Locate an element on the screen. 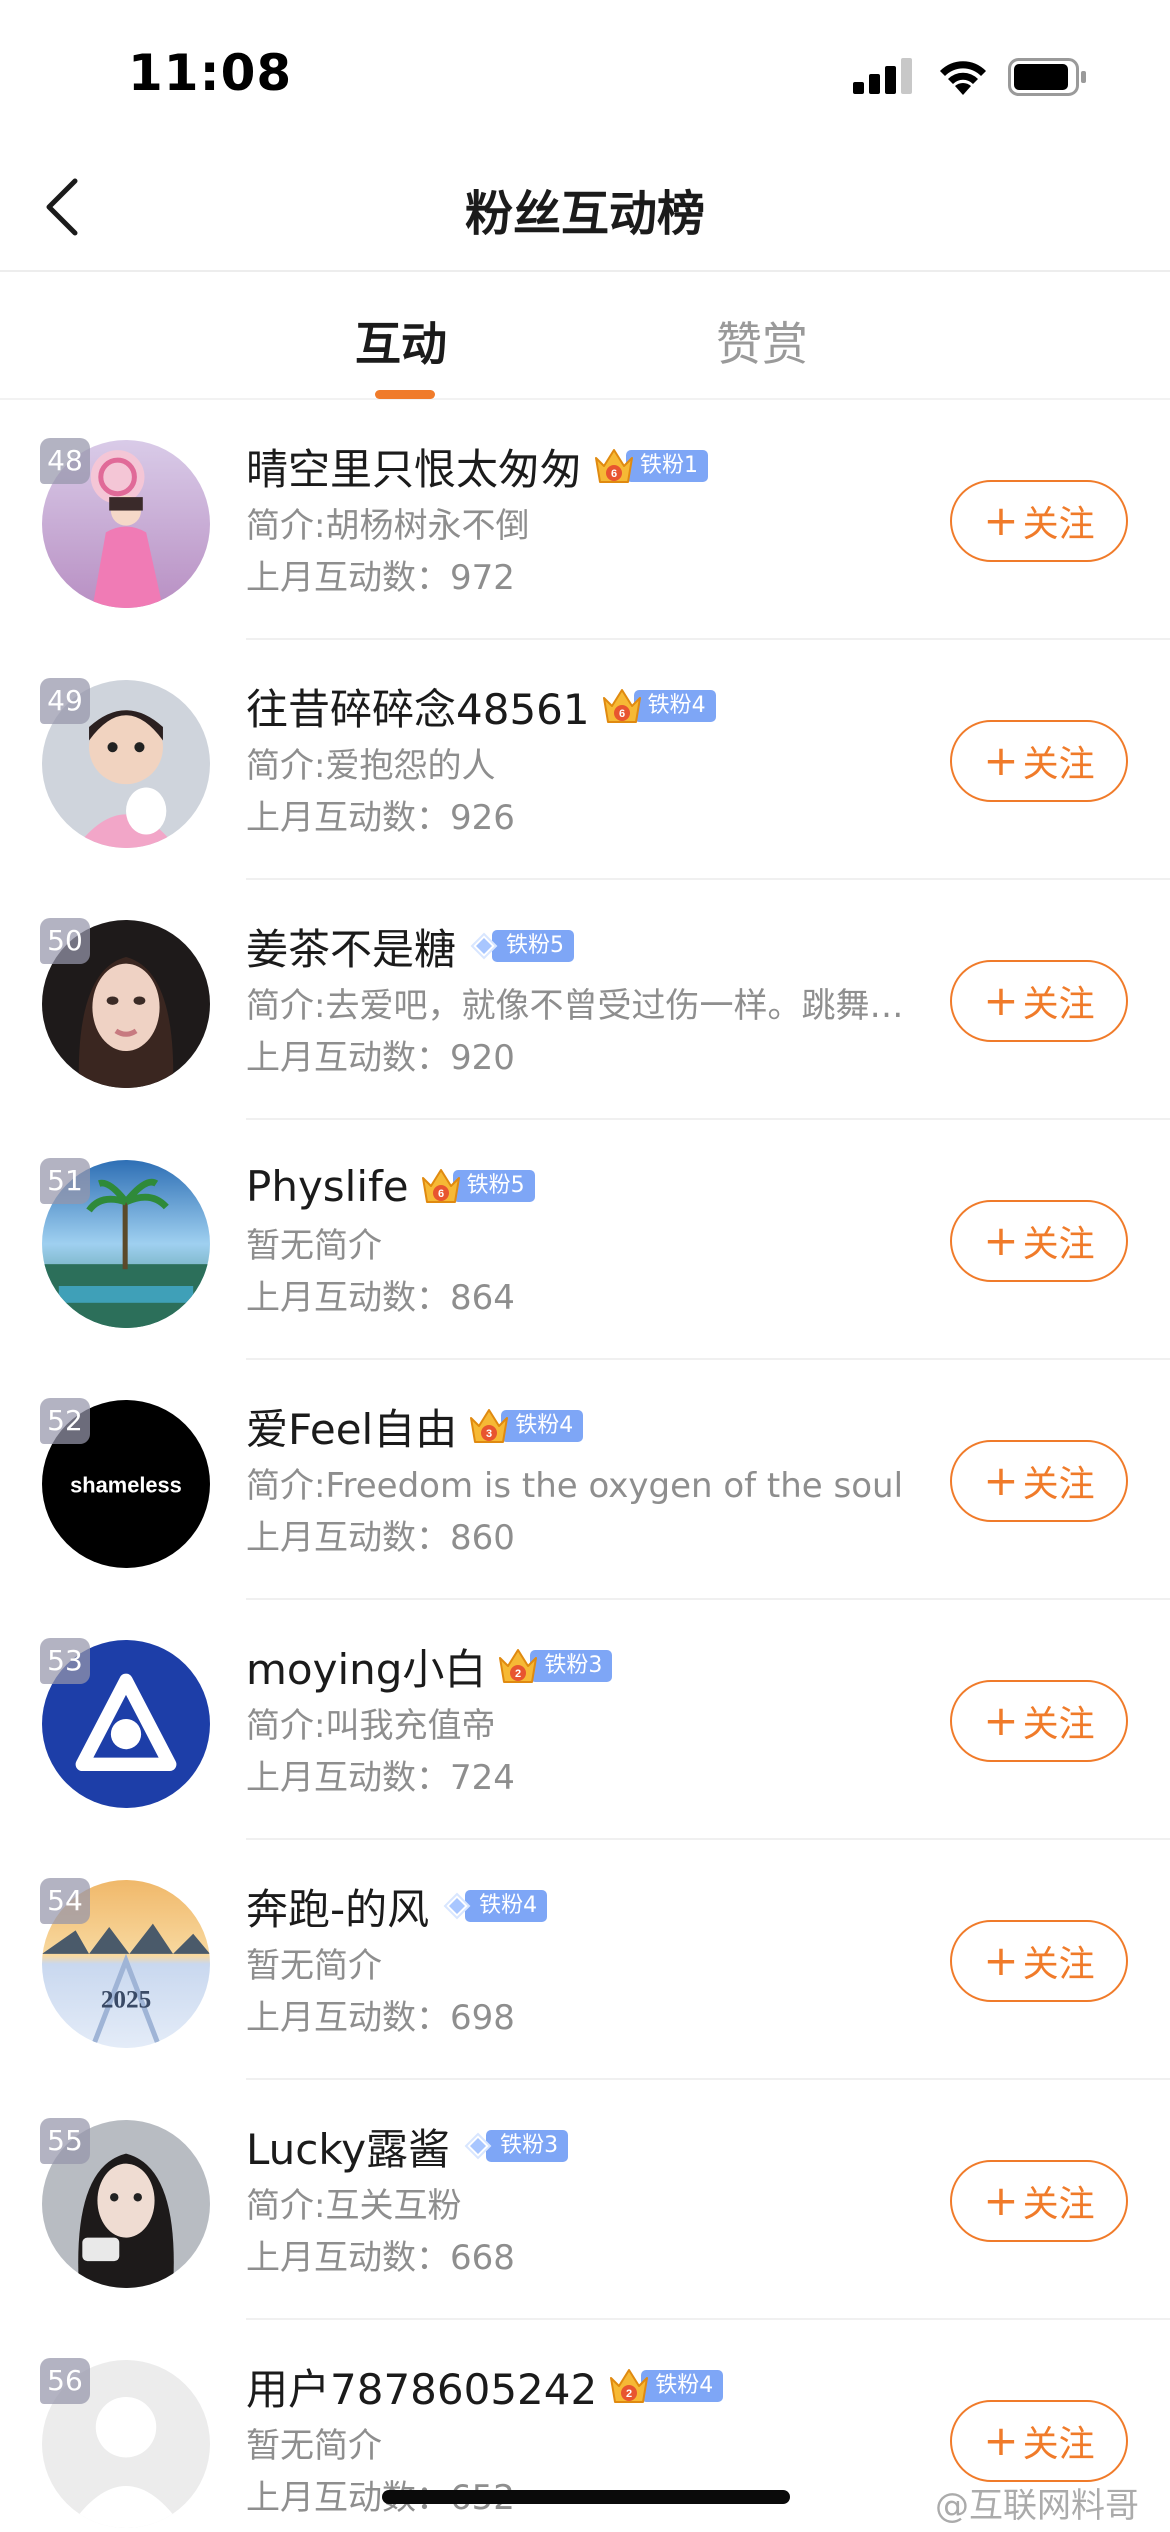 The height and width of the screenshot is (2532, 1170). list-item: 51 Physlife 6 铁粉5 暂无简介 上月互动数：864 + 关注 is located at coordinates (585, 1240).